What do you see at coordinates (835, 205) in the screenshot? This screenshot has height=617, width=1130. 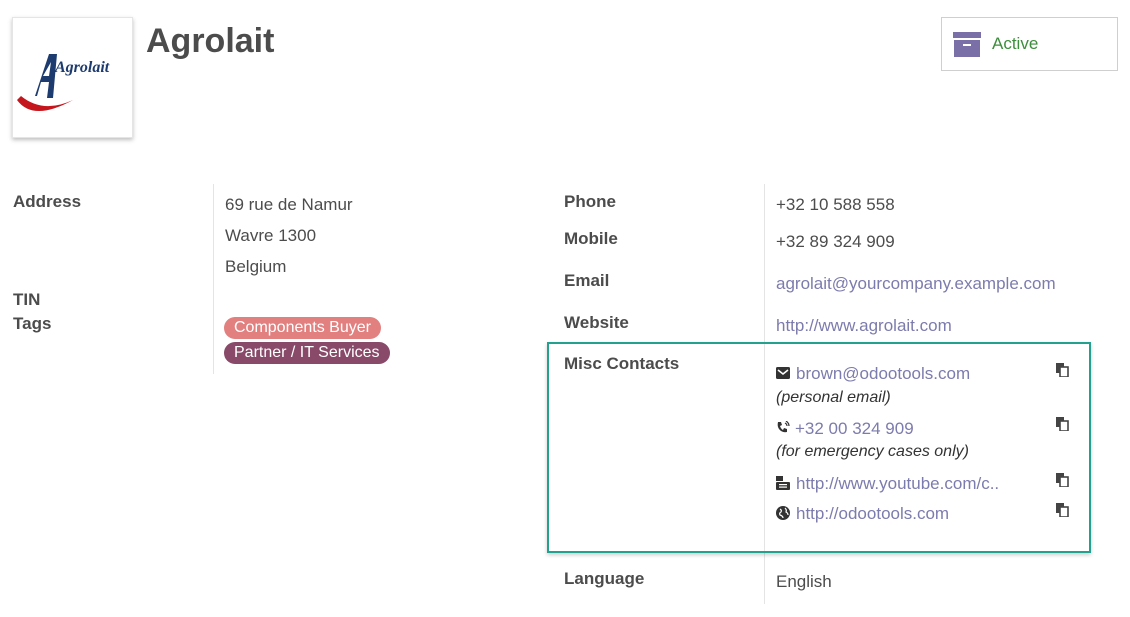 I see `phone-value: +32 10 588 558` at bounding box center [835, 205].